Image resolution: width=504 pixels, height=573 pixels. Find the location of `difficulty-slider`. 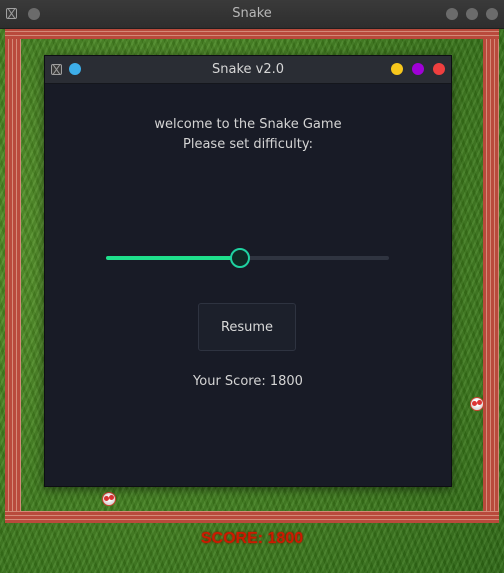

difficulty-slider is located at coordinates (247, 258).